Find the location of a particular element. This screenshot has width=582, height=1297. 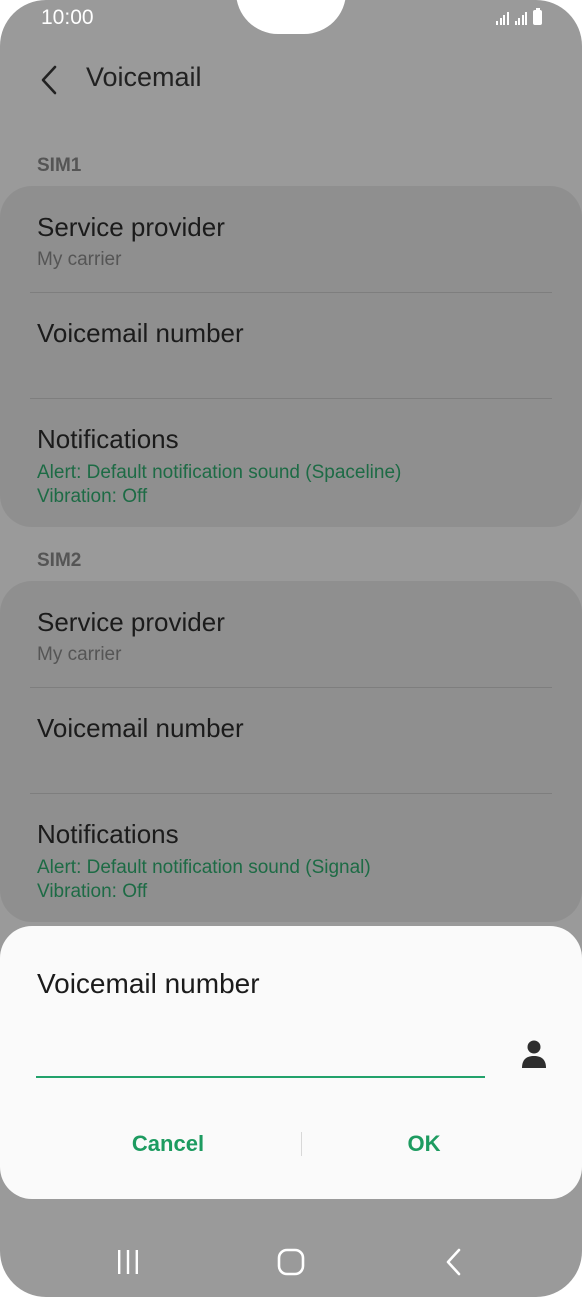

navigation-bar is located at coordinates (291, 1260).